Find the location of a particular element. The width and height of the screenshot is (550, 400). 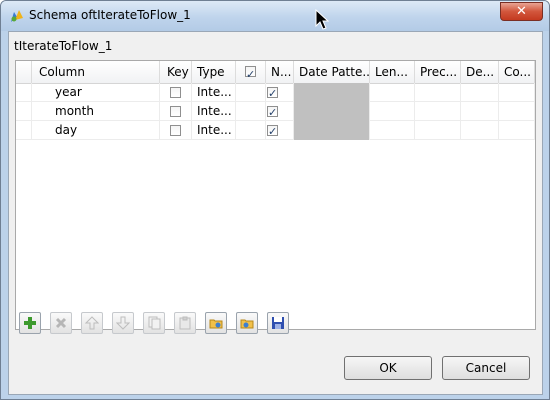

column-header-column: Column is located at coordinates (96, 72).